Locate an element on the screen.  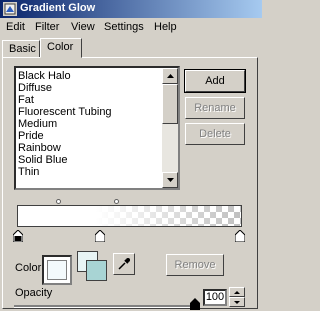
opacity-decrement-button is located at coordinates (237, 302).